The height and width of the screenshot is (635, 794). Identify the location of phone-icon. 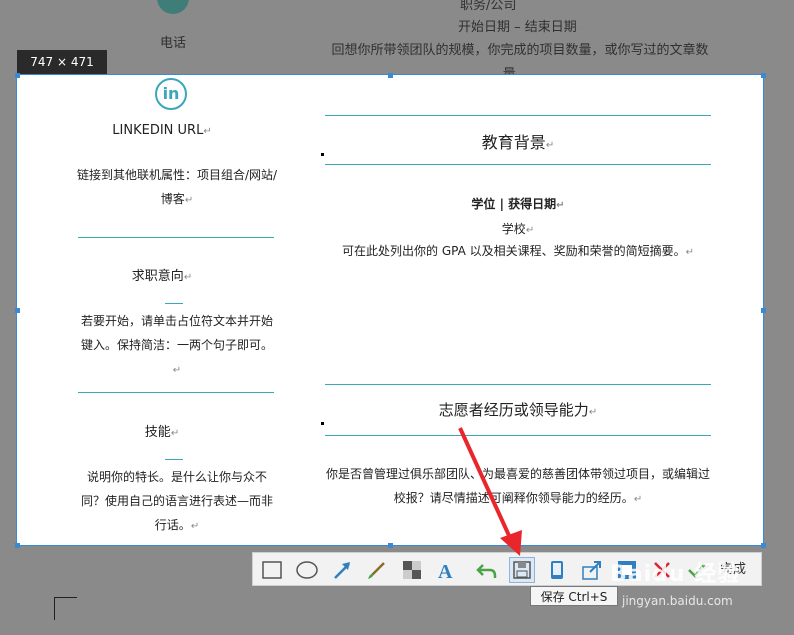
(173, 7).